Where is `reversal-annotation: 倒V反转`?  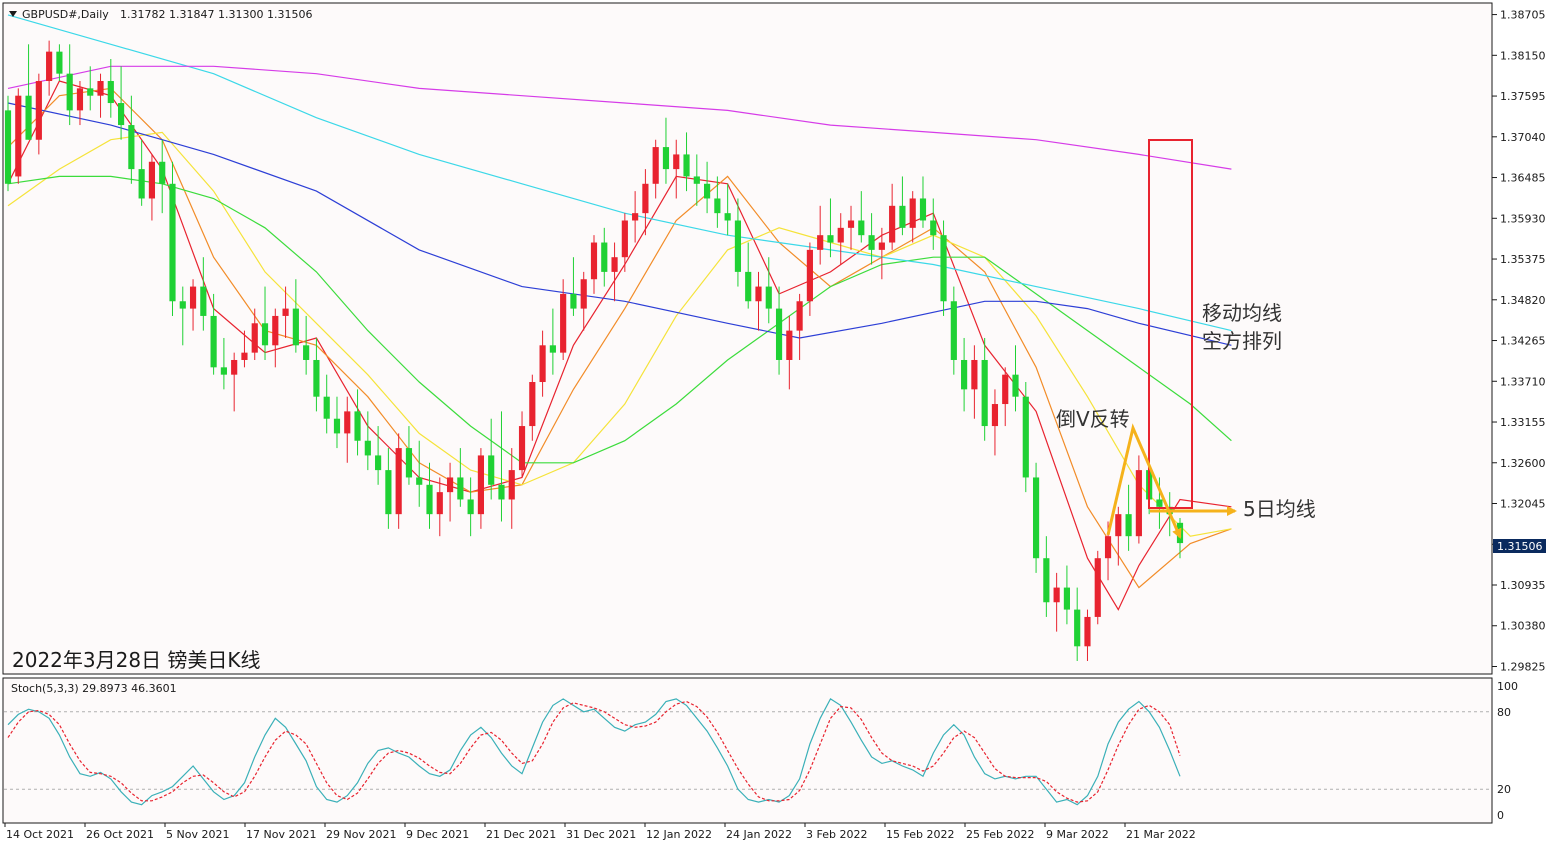
reversal-annotation: 倒V反转 is located at coordinates (1093, 419).